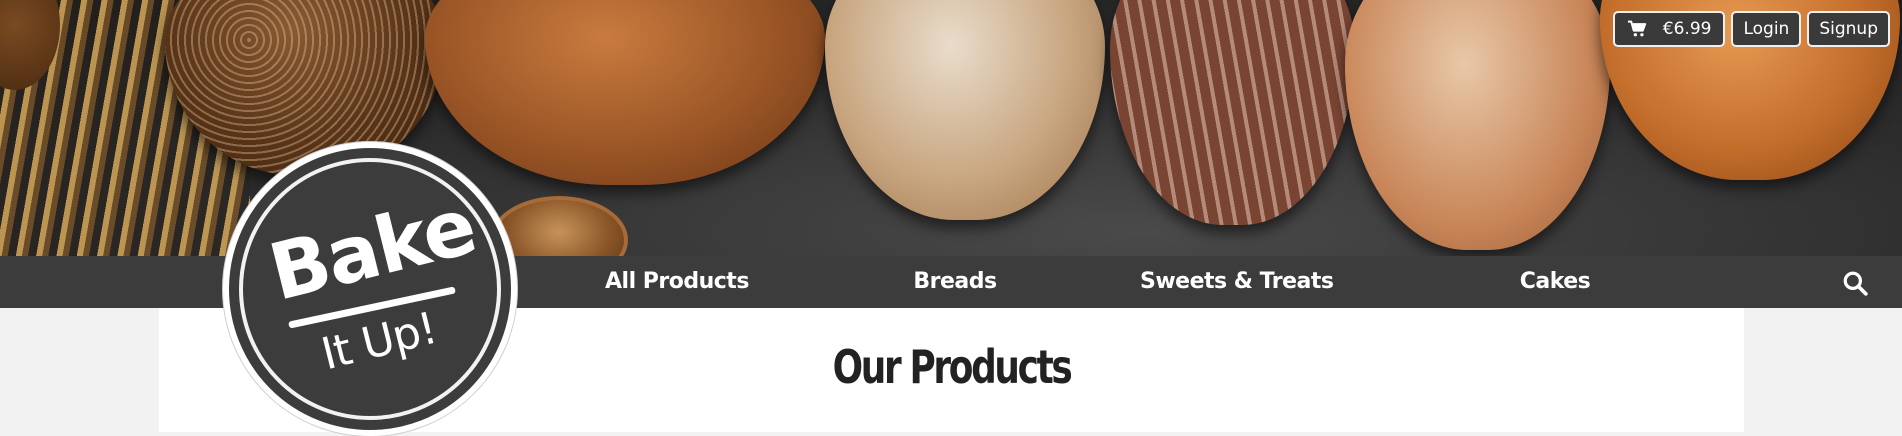 This screenshot has height=436, width=1902. I want to click on cart-button: €6.99, so click(1669, 29).